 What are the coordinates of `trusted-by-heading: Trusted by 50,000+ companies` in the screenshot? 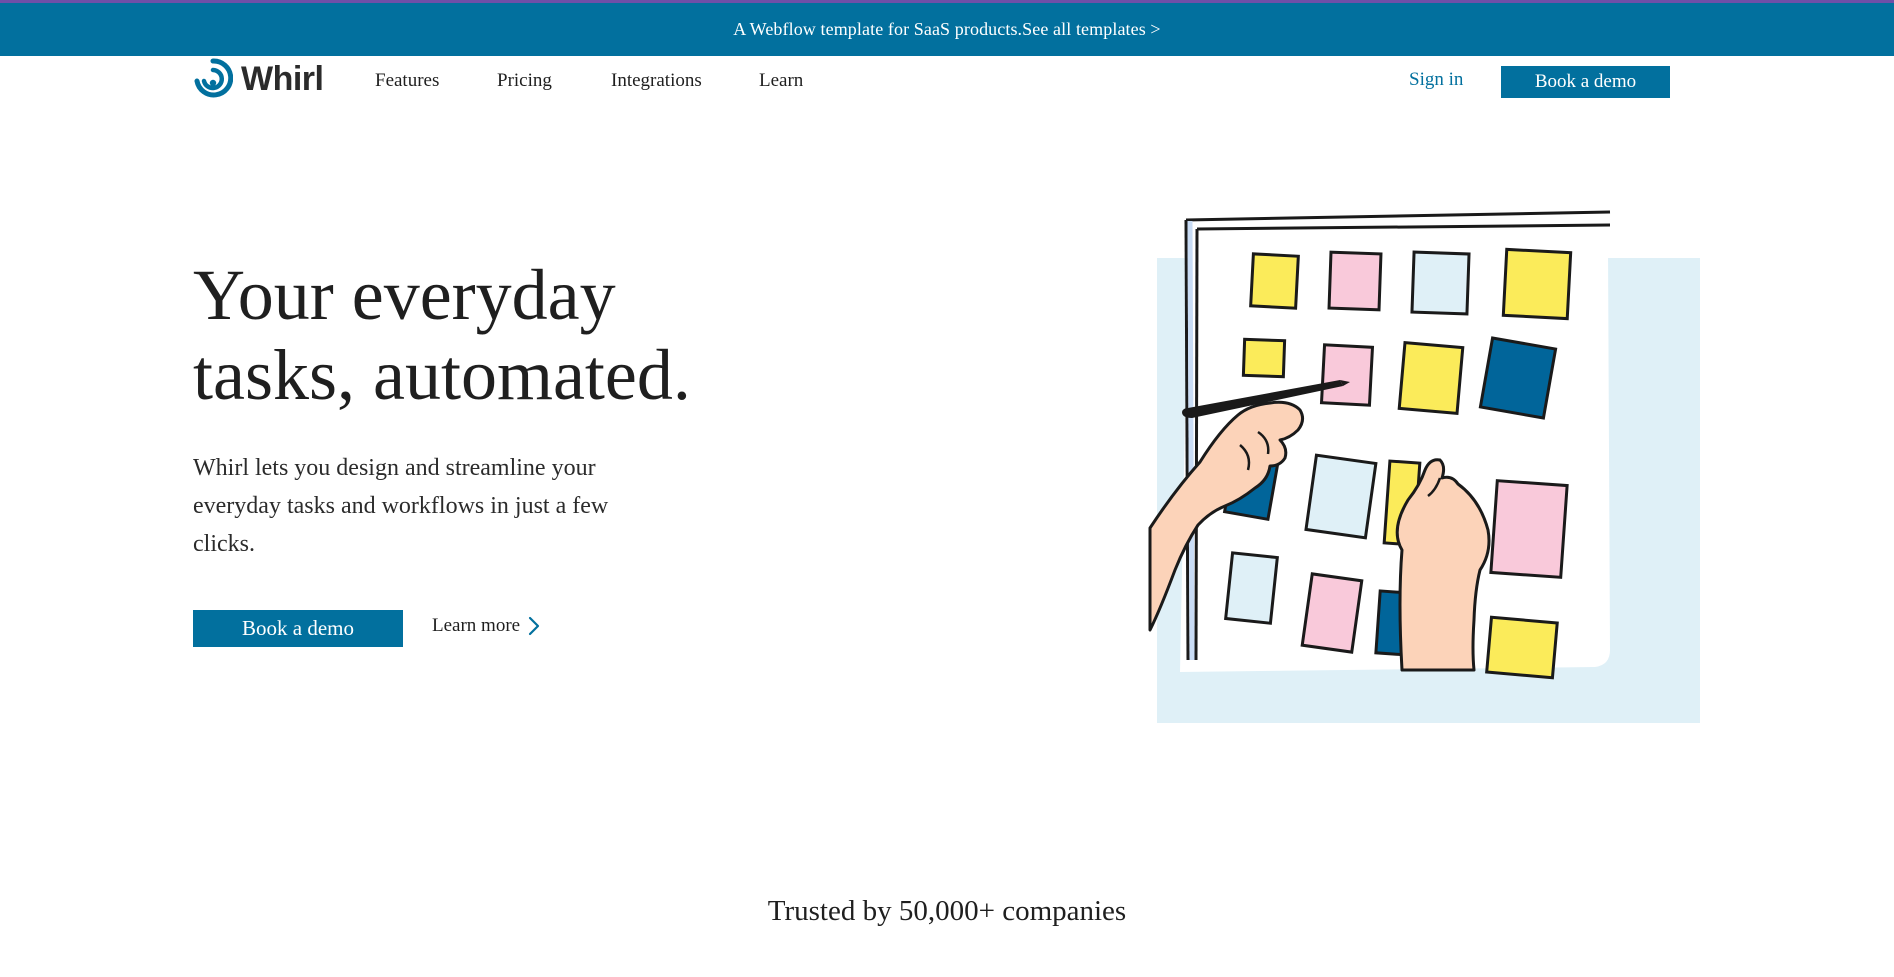 It's located at (947, 911).